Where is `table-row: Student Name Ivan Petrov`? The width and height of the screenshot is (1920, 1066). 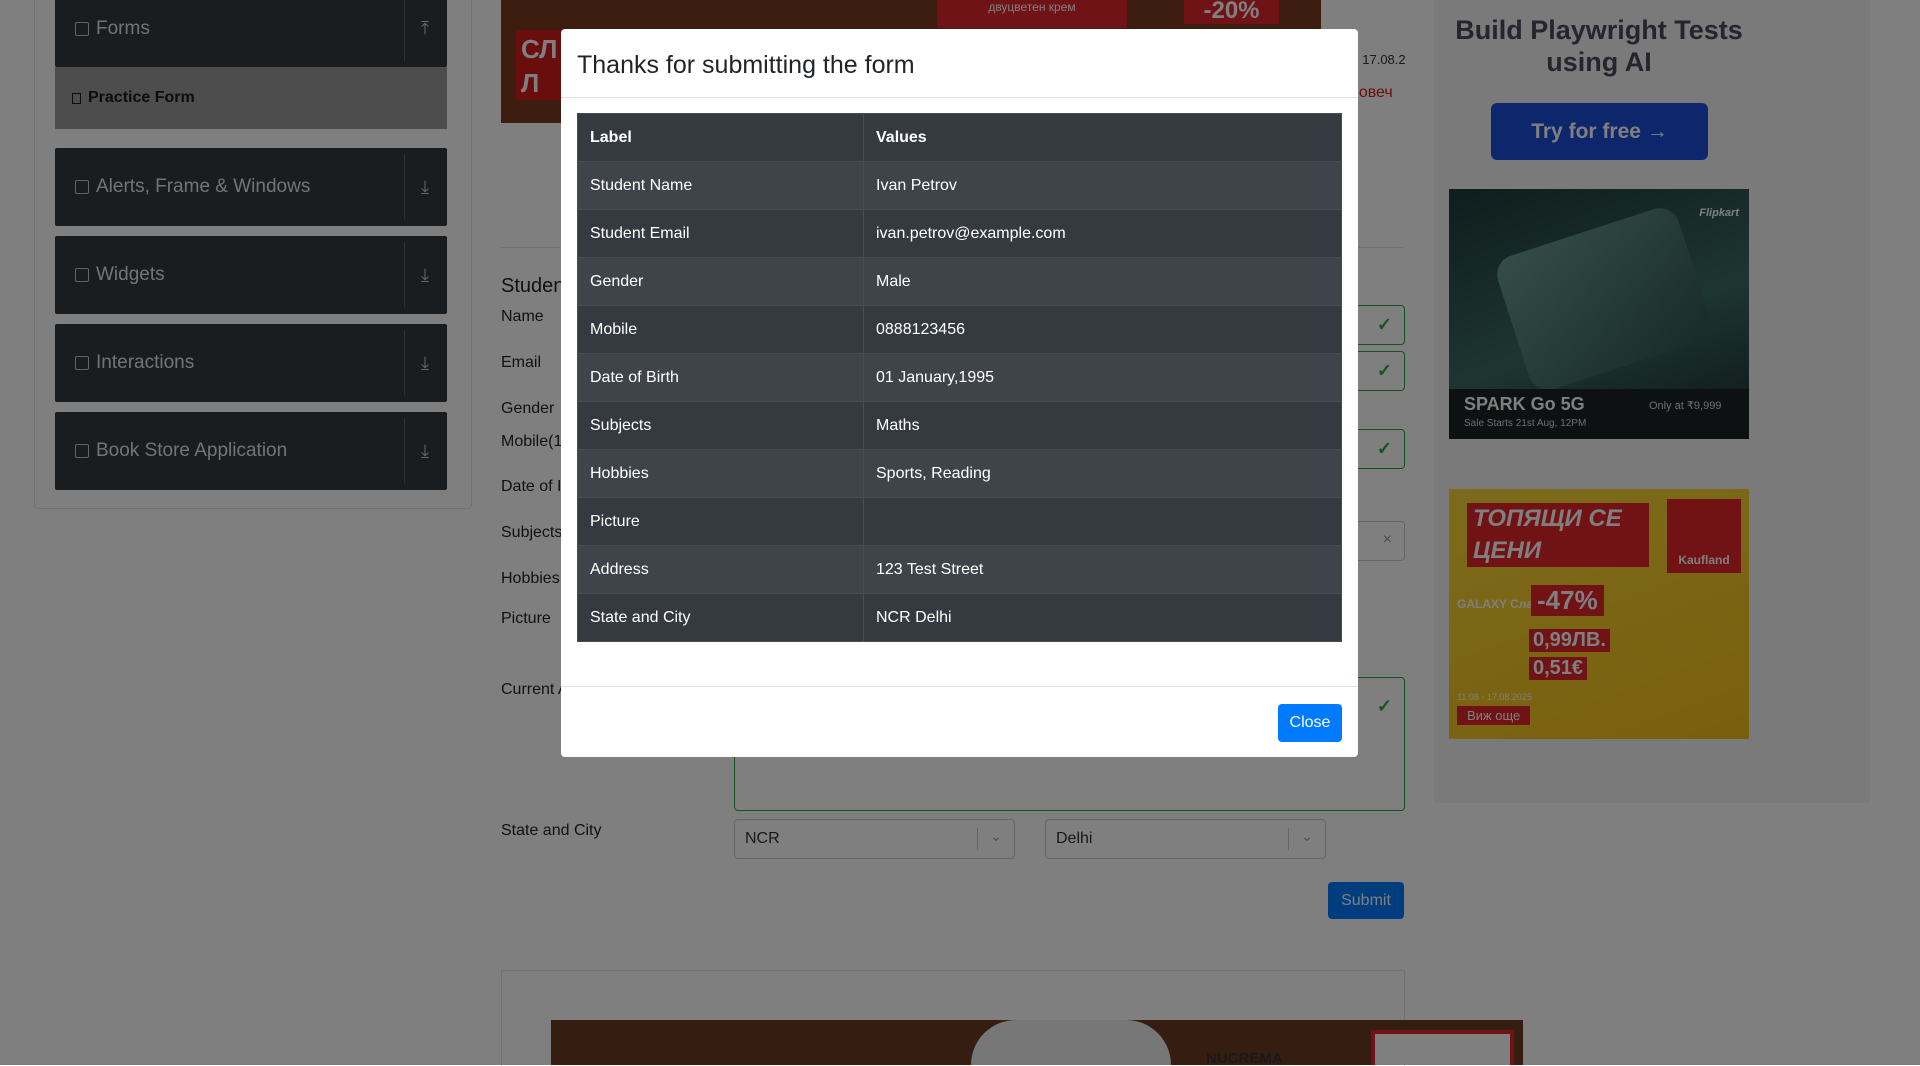
table-row: Student Name Ivan Petrov is located at coordinates (959, 185).